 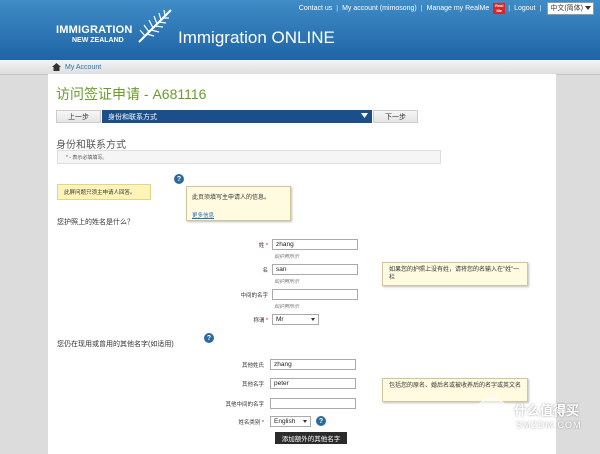 I want to click on surname-hint: 如护照所示, so click(x=287, y=257).